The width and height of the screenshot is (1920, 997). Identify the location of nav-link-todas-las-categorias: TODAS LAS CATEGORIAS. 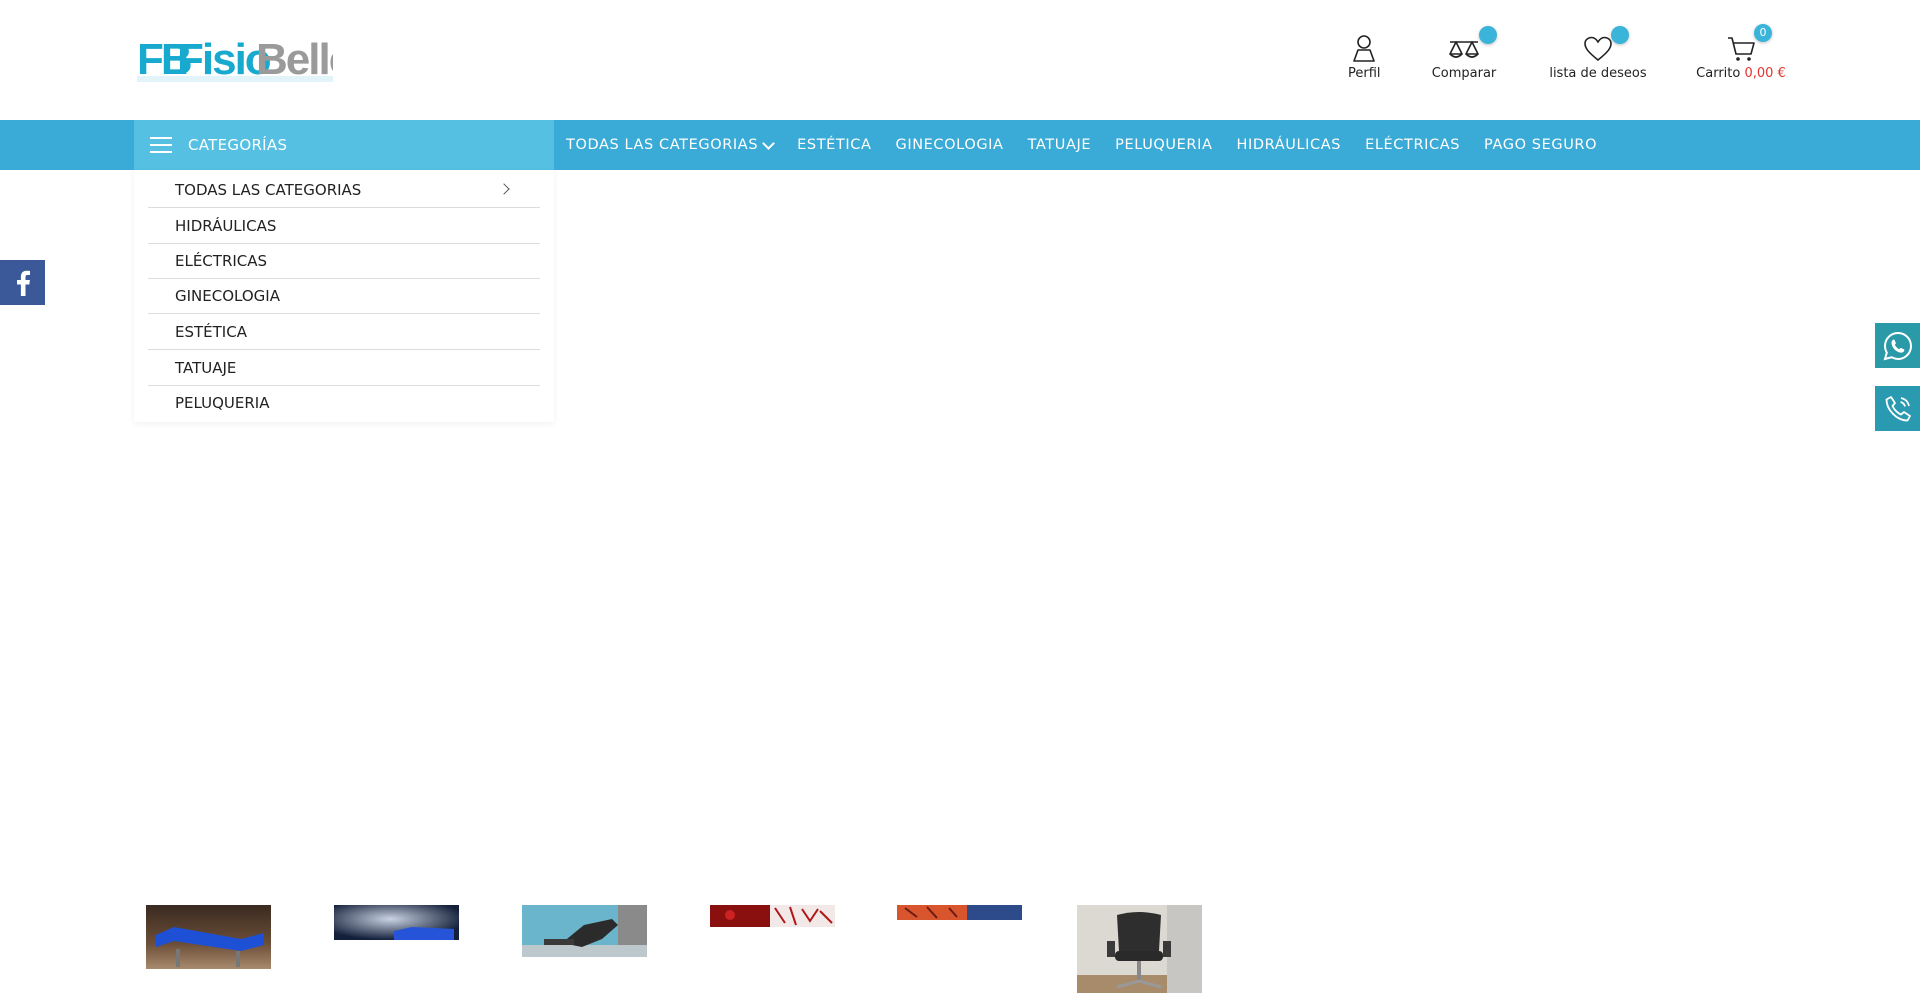
(670, 144).